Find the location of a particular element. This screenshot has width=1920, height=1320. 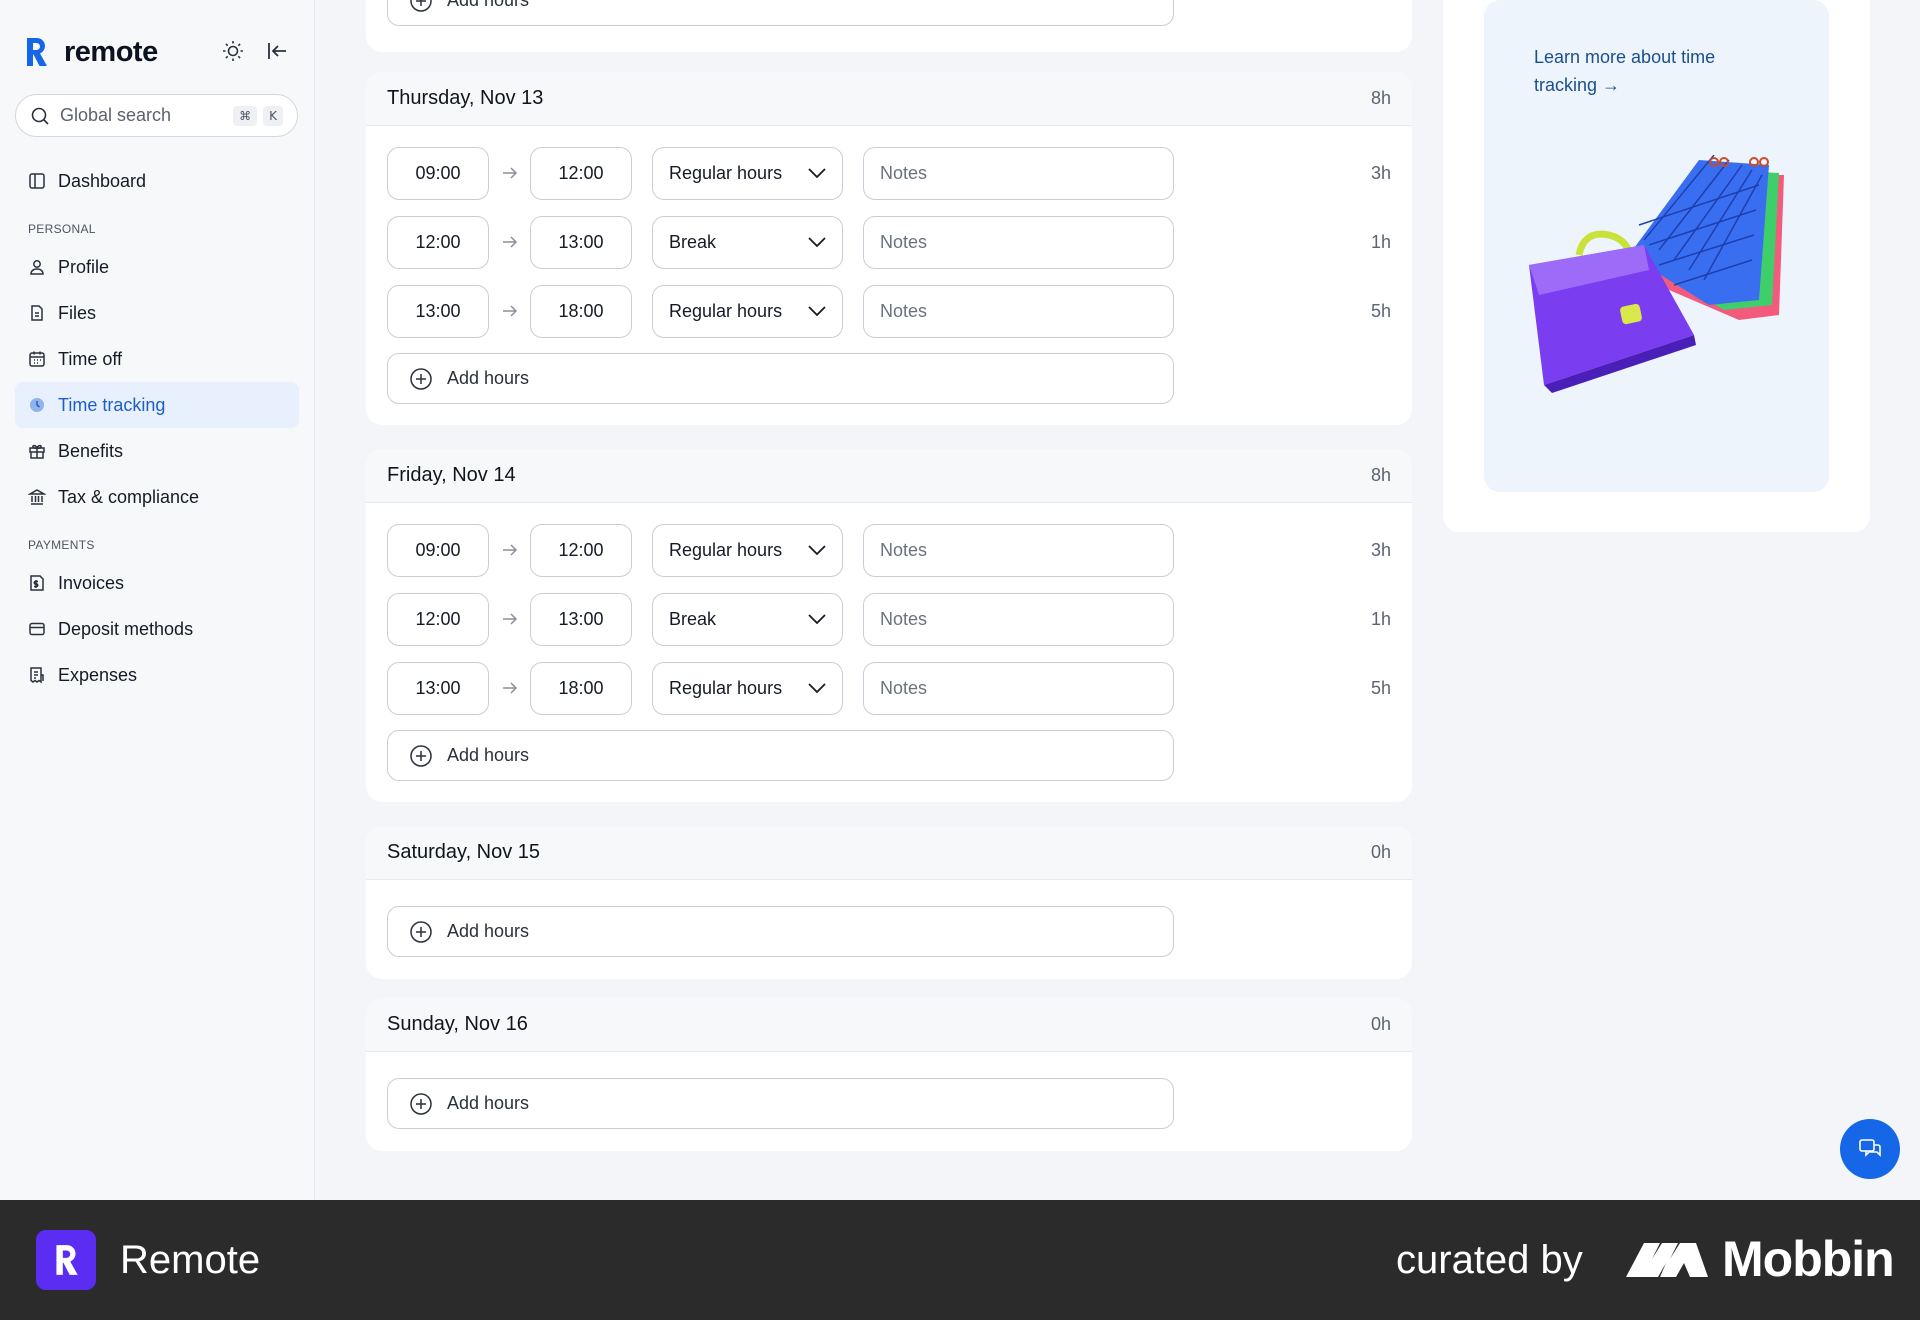

learn-more-link: Learn more about time tracking → is located at coordinates (1654, 71).